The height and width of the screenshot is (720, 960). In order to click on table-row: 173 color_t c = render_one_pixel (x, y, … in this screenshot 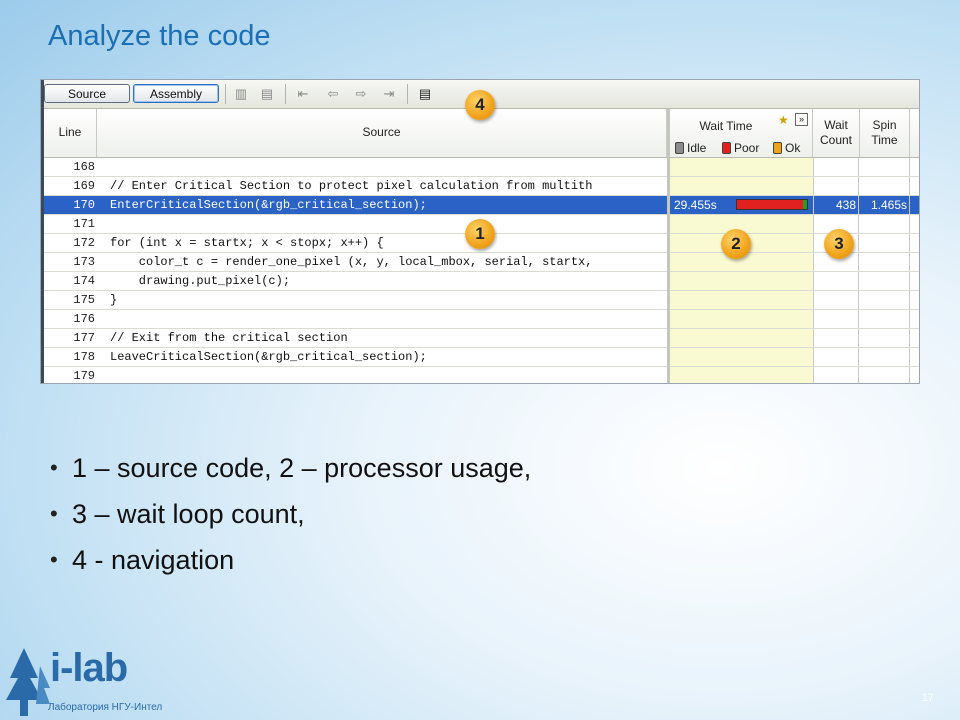, I will do `click(480, 262)`.